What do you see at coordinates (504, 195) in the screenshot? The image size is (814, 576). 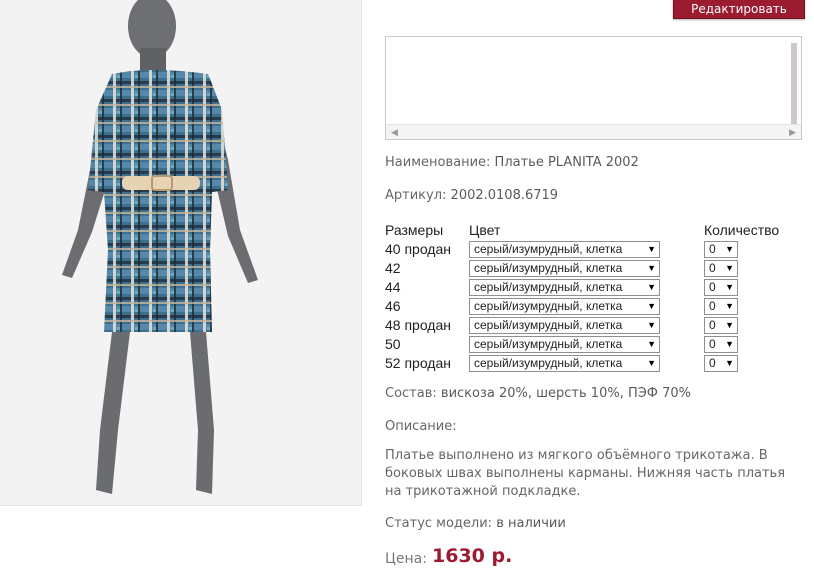 I see `product-article-value: 2002.0108.6719` at bounding box center [504, 195].